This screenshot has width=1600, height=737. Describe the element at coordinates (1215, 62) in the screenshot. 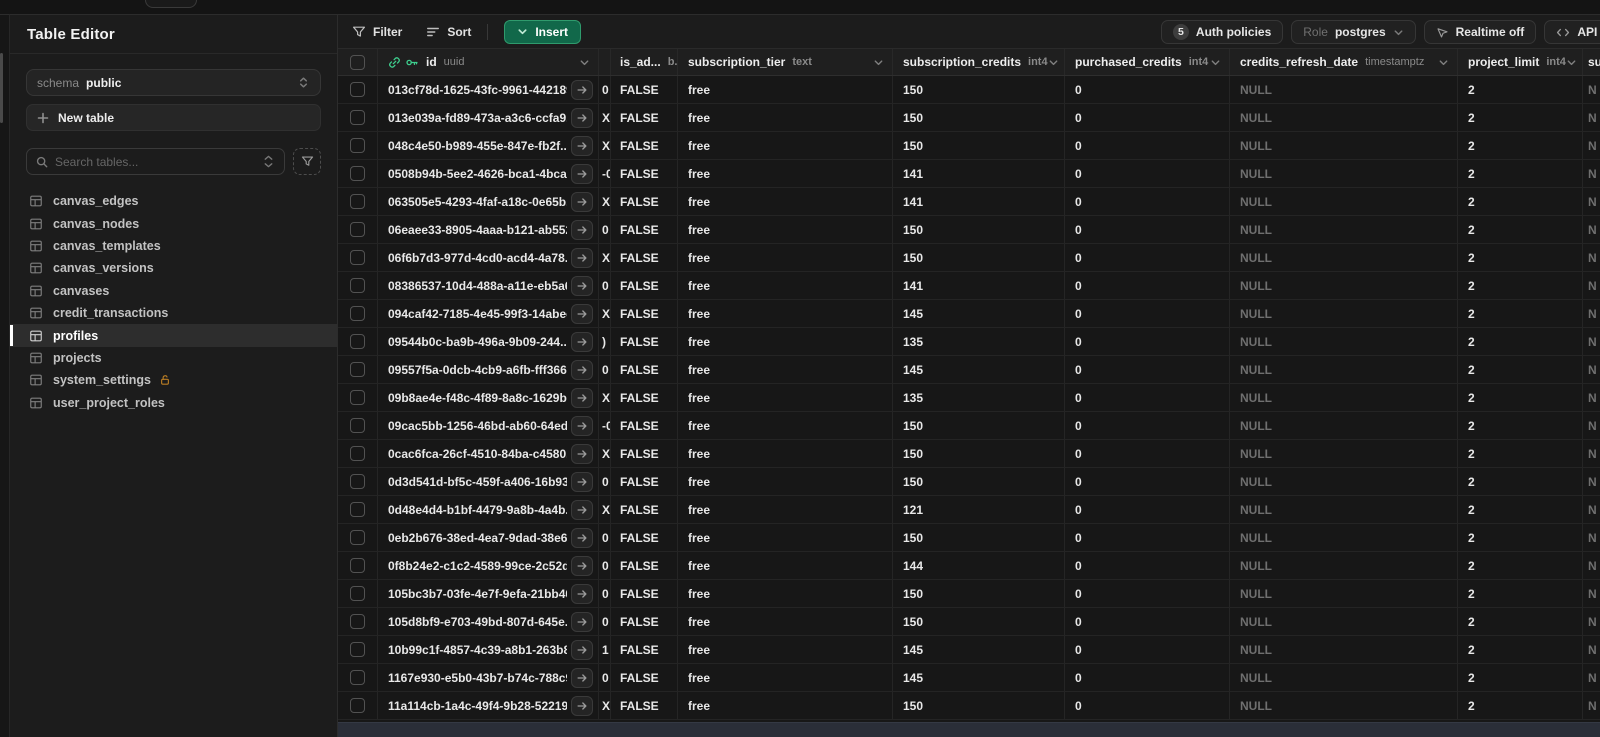

I see `chevron-down-icon` at that location.